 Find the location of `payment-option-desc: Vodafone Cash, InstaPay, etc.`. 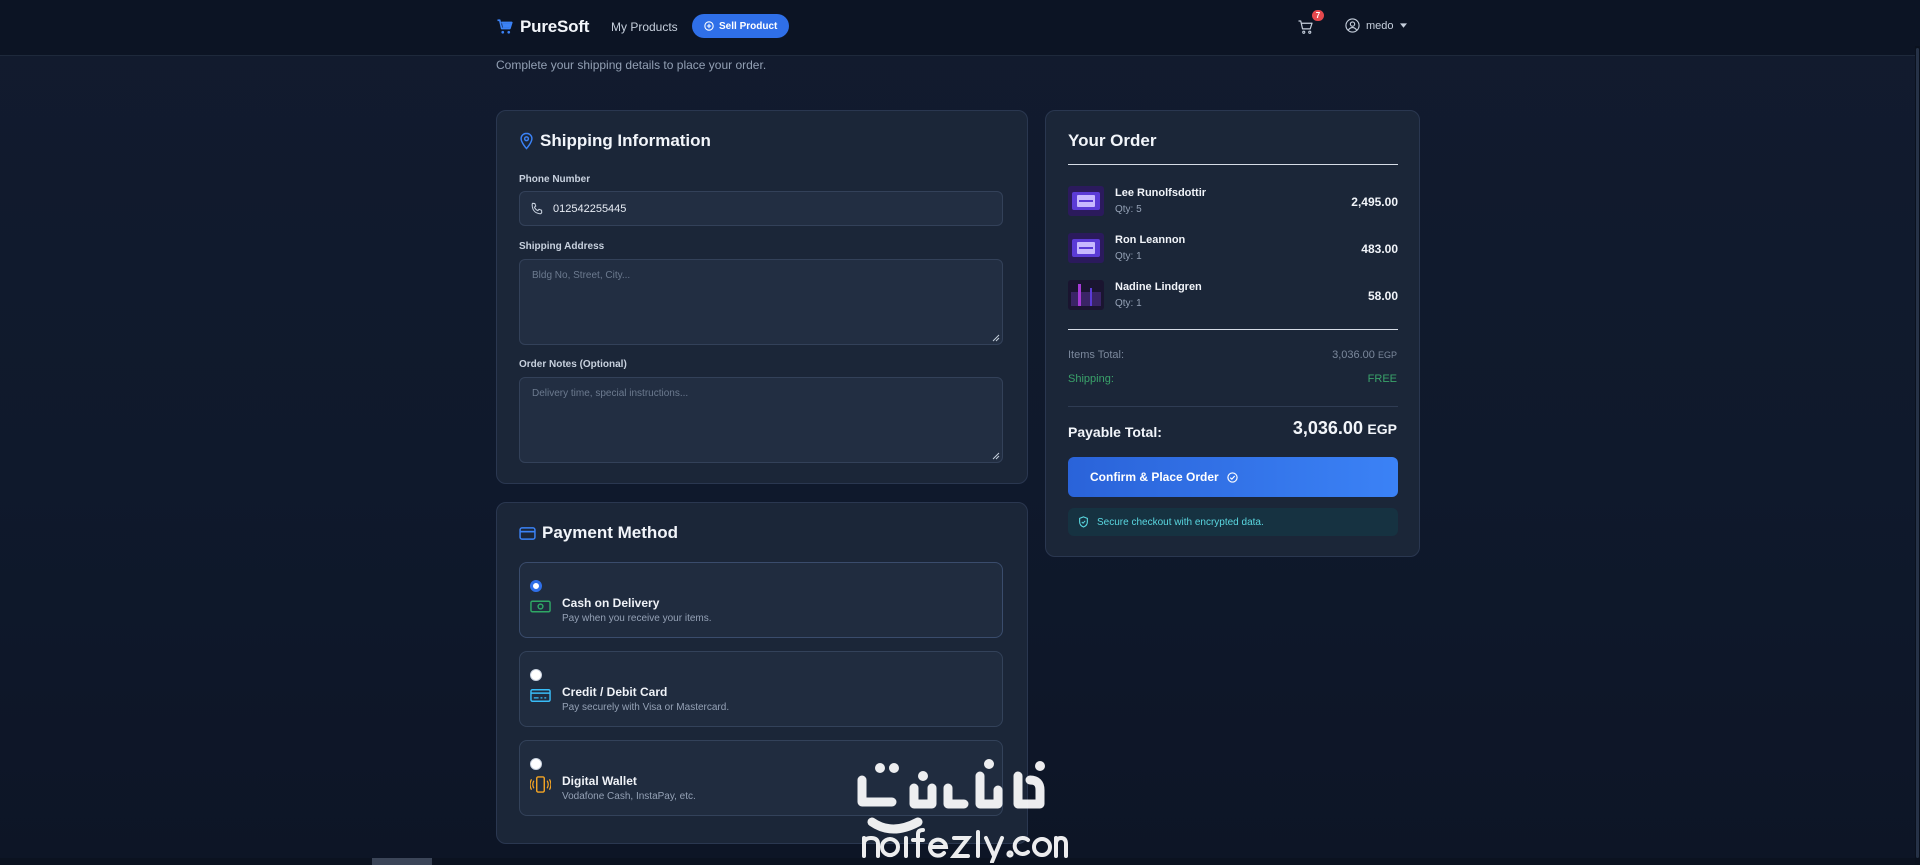

payment-option-desc: Vodafone Cash, InstaPay, etc. is located at coordinates (629, 796).